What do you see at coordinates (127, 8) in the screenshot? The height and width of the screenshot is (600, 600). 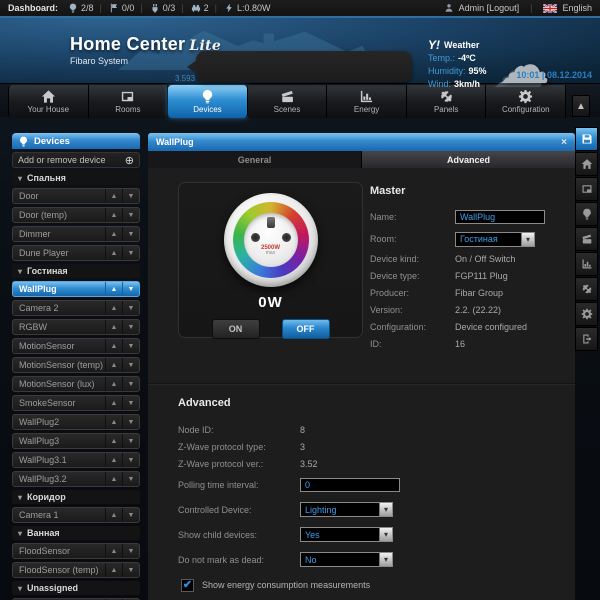 I see `dashboard-stat: 0/0 |` at bounding box center [127, 8].